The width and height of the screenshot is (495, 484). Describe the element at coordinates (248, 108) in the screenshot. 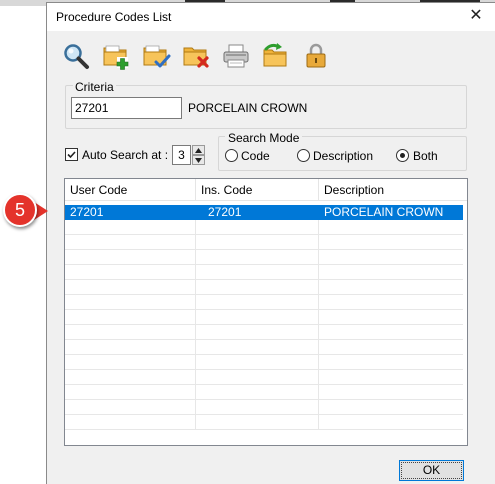

I see `criteria-description: PORCELAIN CROWN` at that location.